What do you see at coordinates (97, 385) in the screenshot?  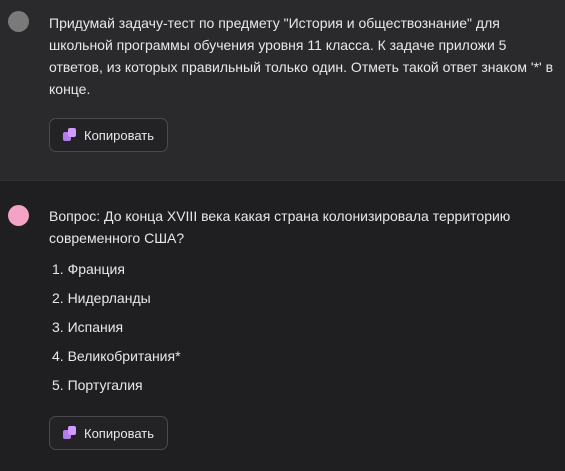 I see `list-item: 5. Португалия` at bounding box center [97, 385].